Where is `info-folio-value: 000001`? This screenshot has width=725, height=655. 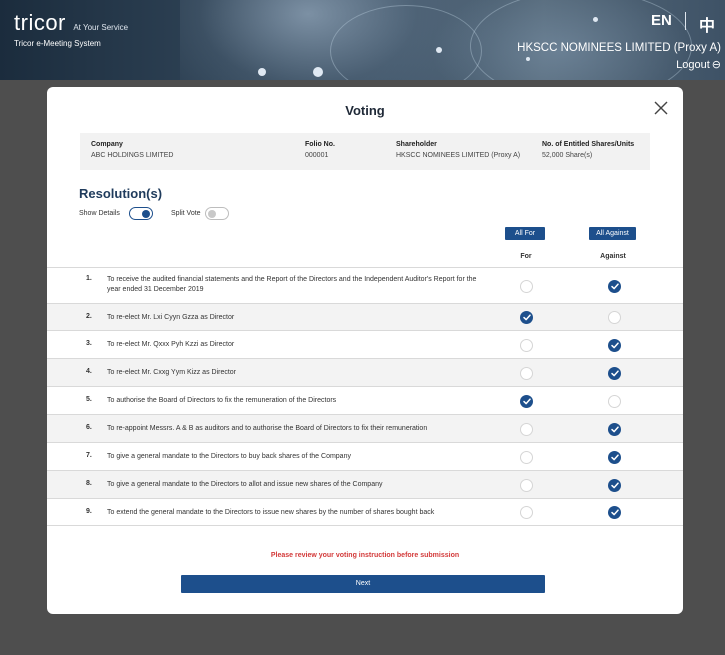
info-folio-value: 000001 is located at coordinates (317, 155).